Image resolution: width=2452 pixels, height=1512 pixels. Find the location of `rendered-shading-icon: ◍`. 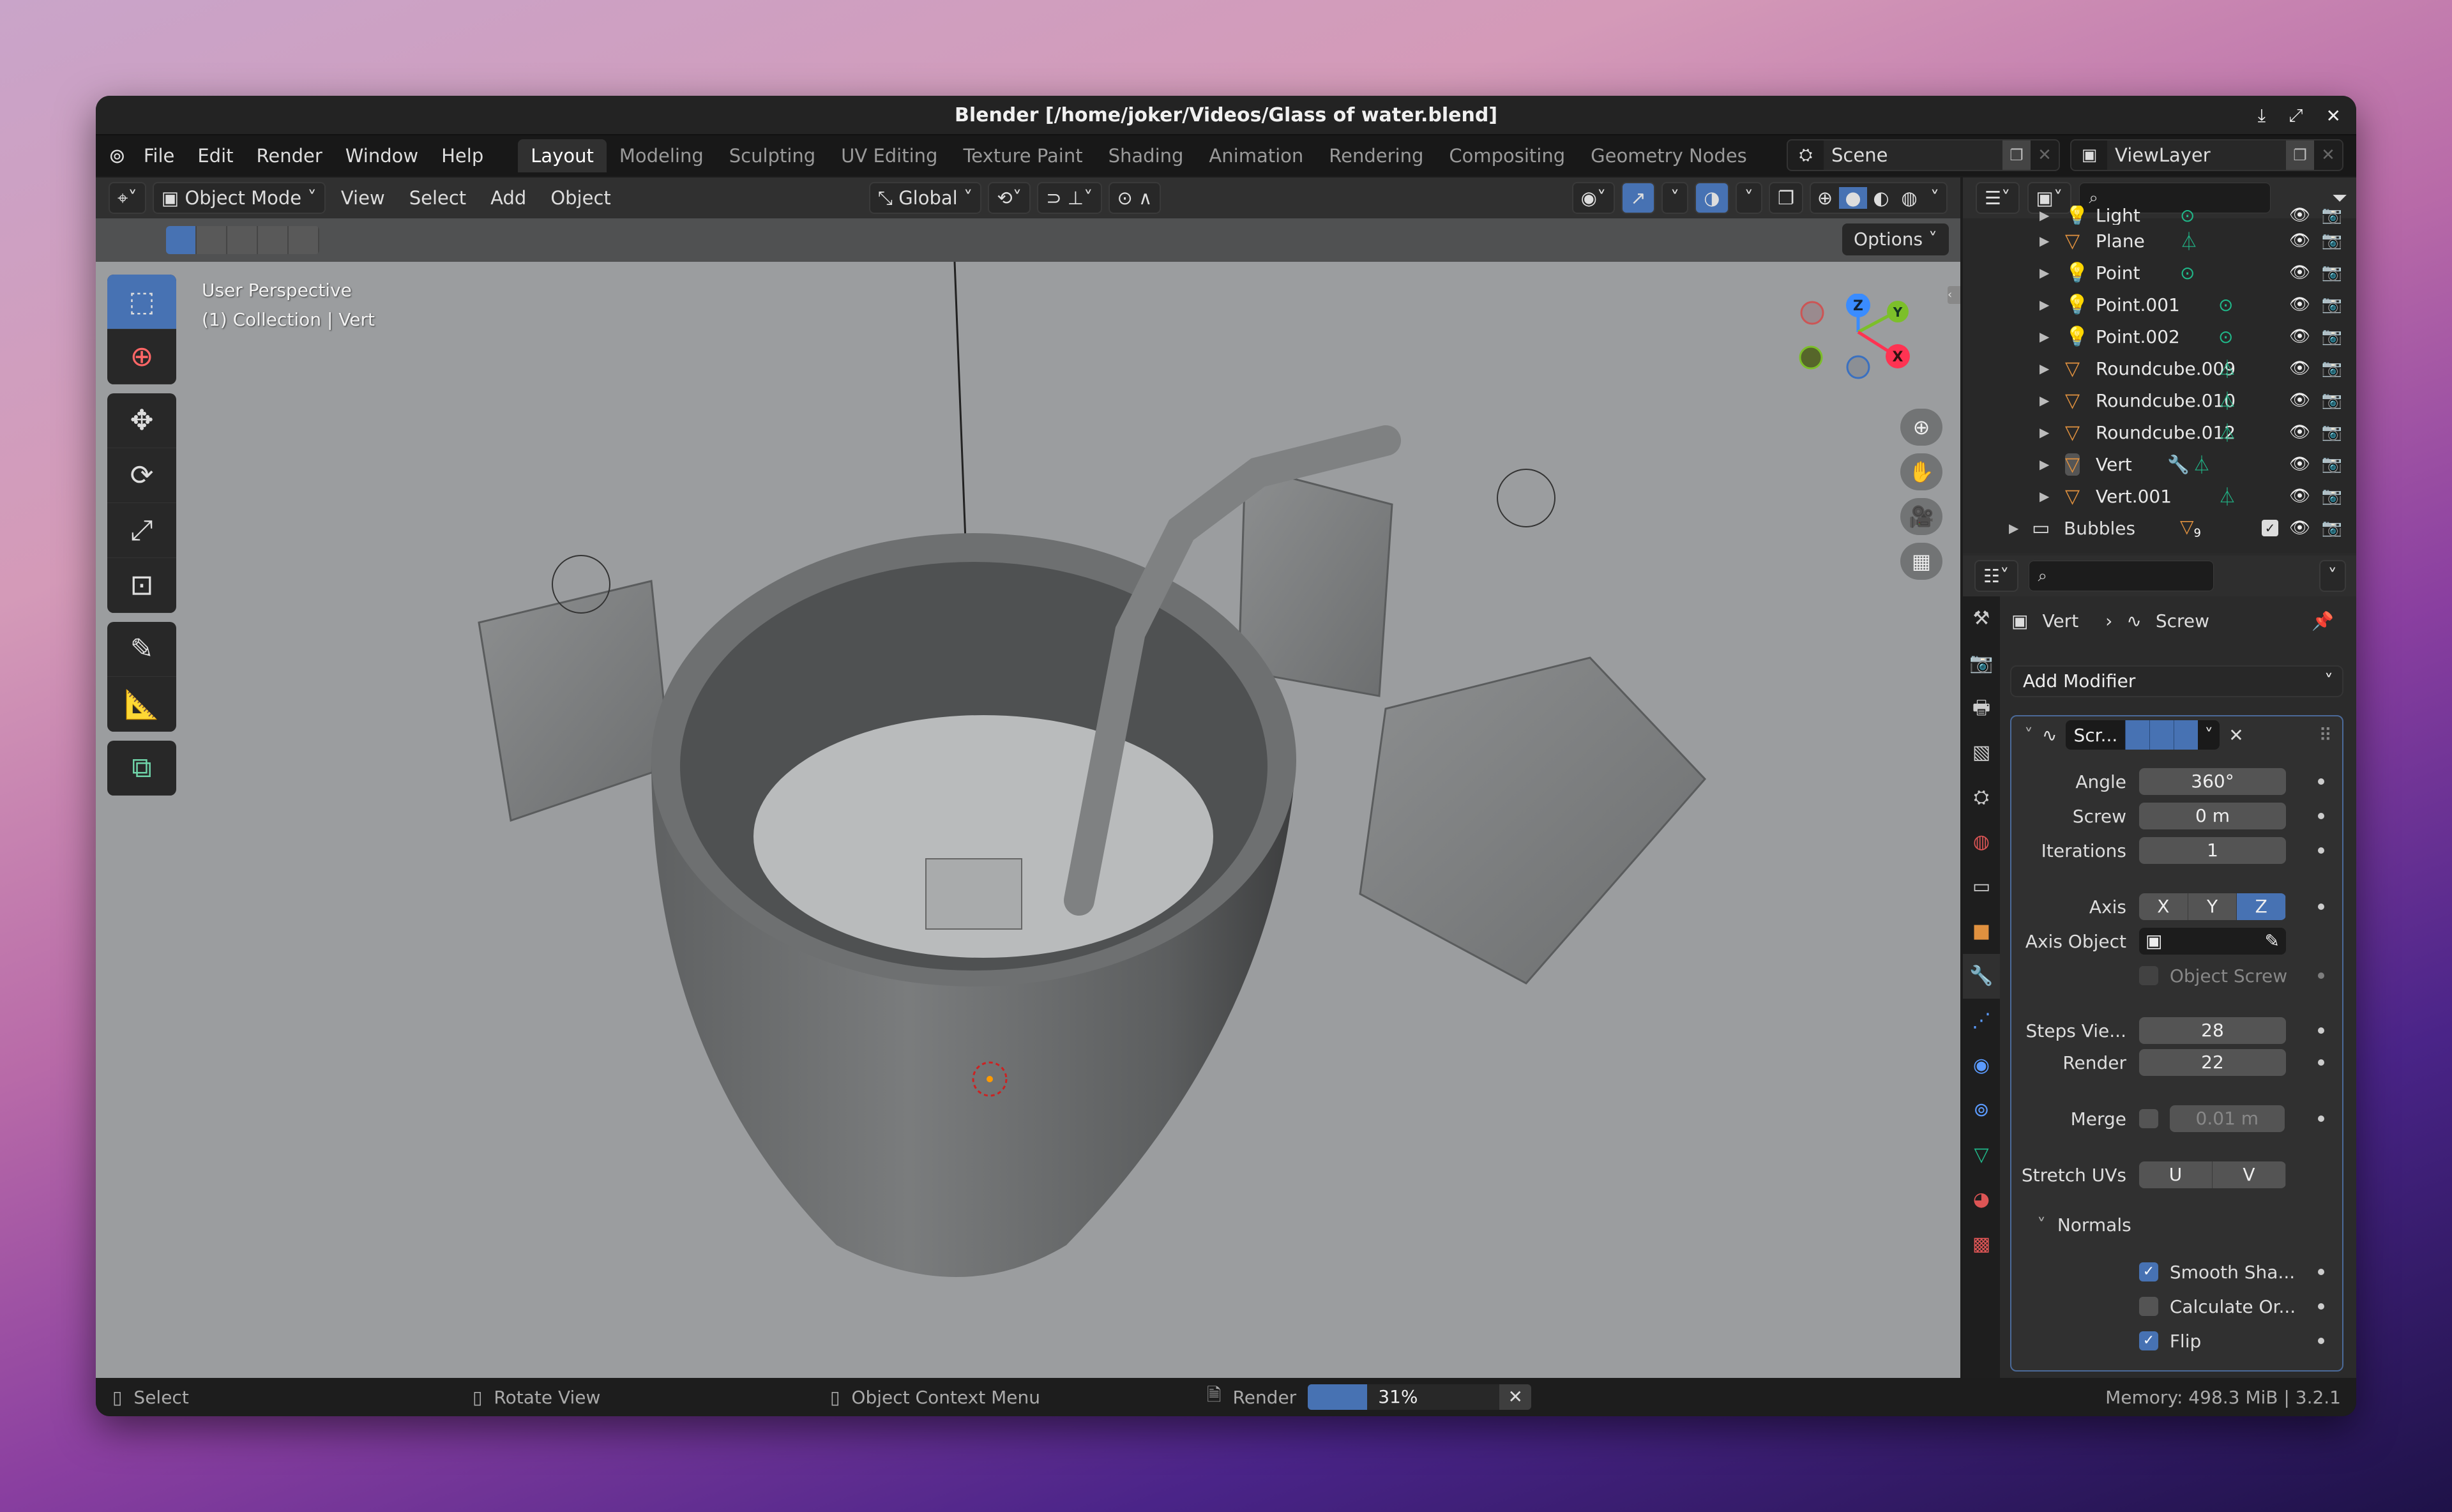

rendered-shading-icon: ◍ is located at coordinates (1909, 198).